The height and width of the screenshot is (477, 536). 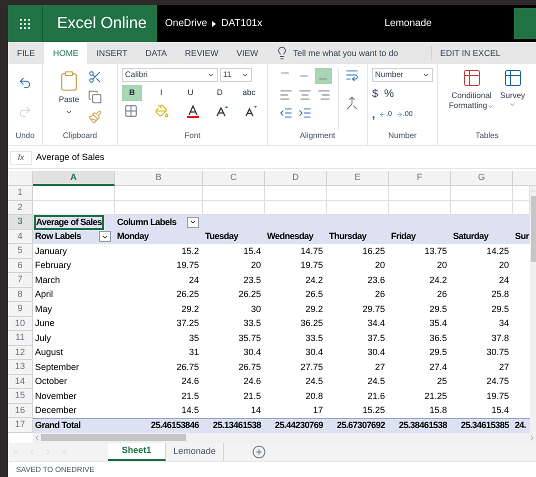 I want to click on font-color-icon, so click(x=192, y=111).